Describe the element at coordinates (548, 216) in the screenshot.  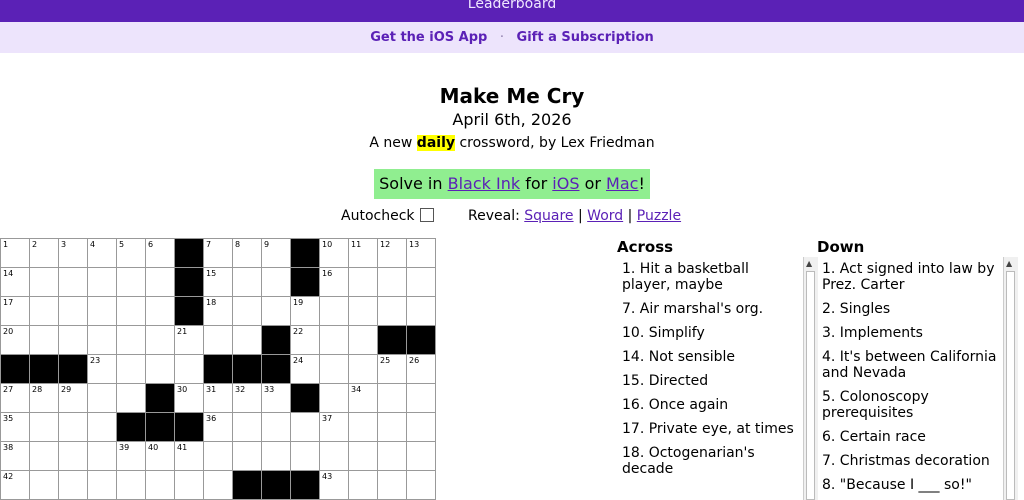
I see `reveal-square-link: Square` at that location.